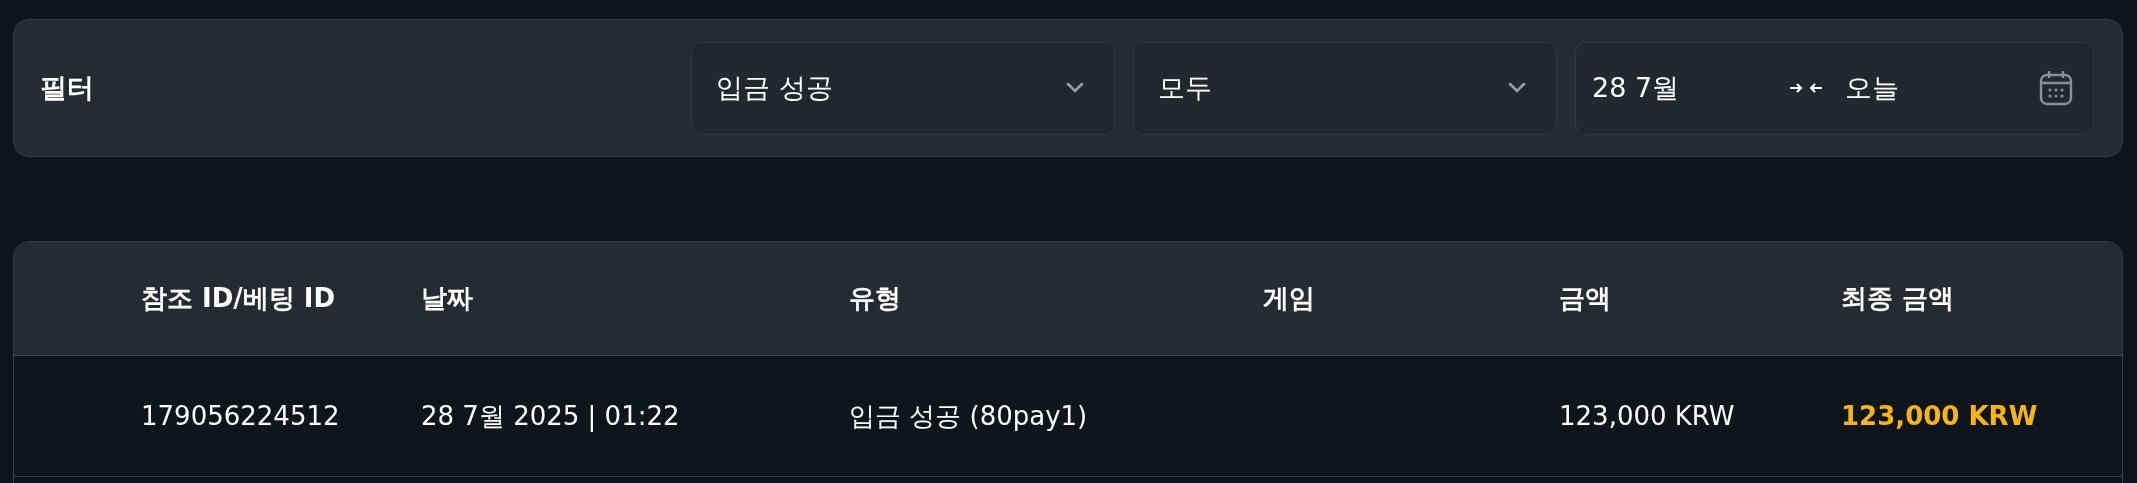 The height and width of the screenshot is (483, 2137). I want to click on table-cell-text: 179056224512, so click(241, 416).